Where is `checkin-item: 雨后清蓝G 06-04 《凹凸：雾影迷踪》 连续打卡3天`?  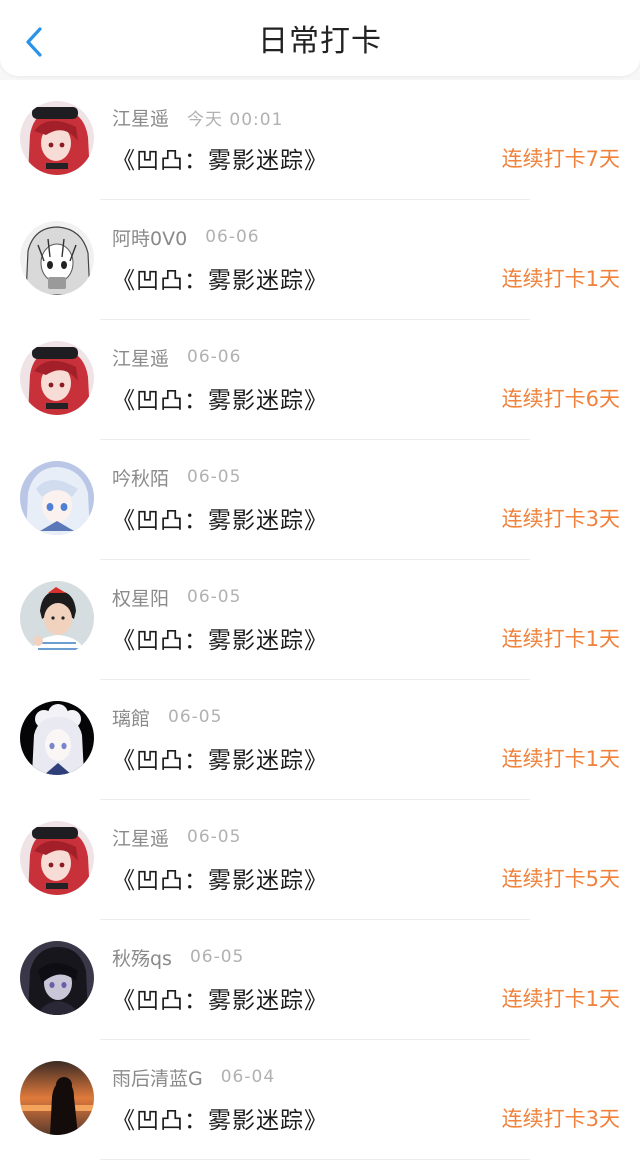
checkin-item: 雨后清蓝G 06-04 《凹凸：雾影迷踪》 连续打卡3天 is located at coordinates (320, 1100).